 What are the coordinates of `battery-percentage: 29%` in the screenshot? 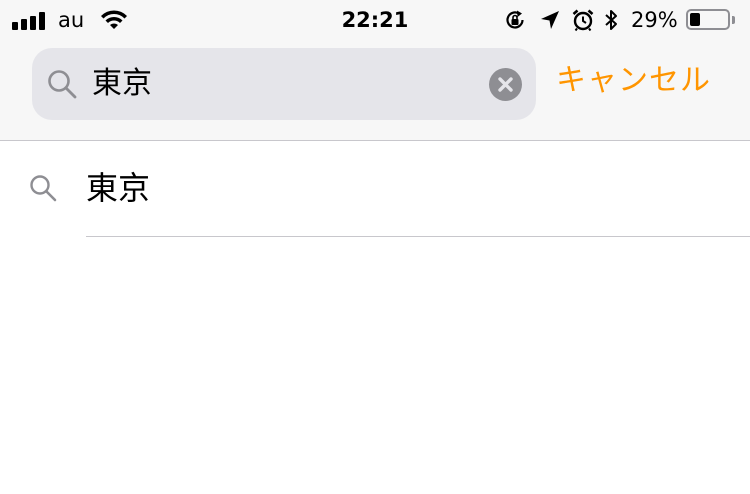 It's located at (654, 20).